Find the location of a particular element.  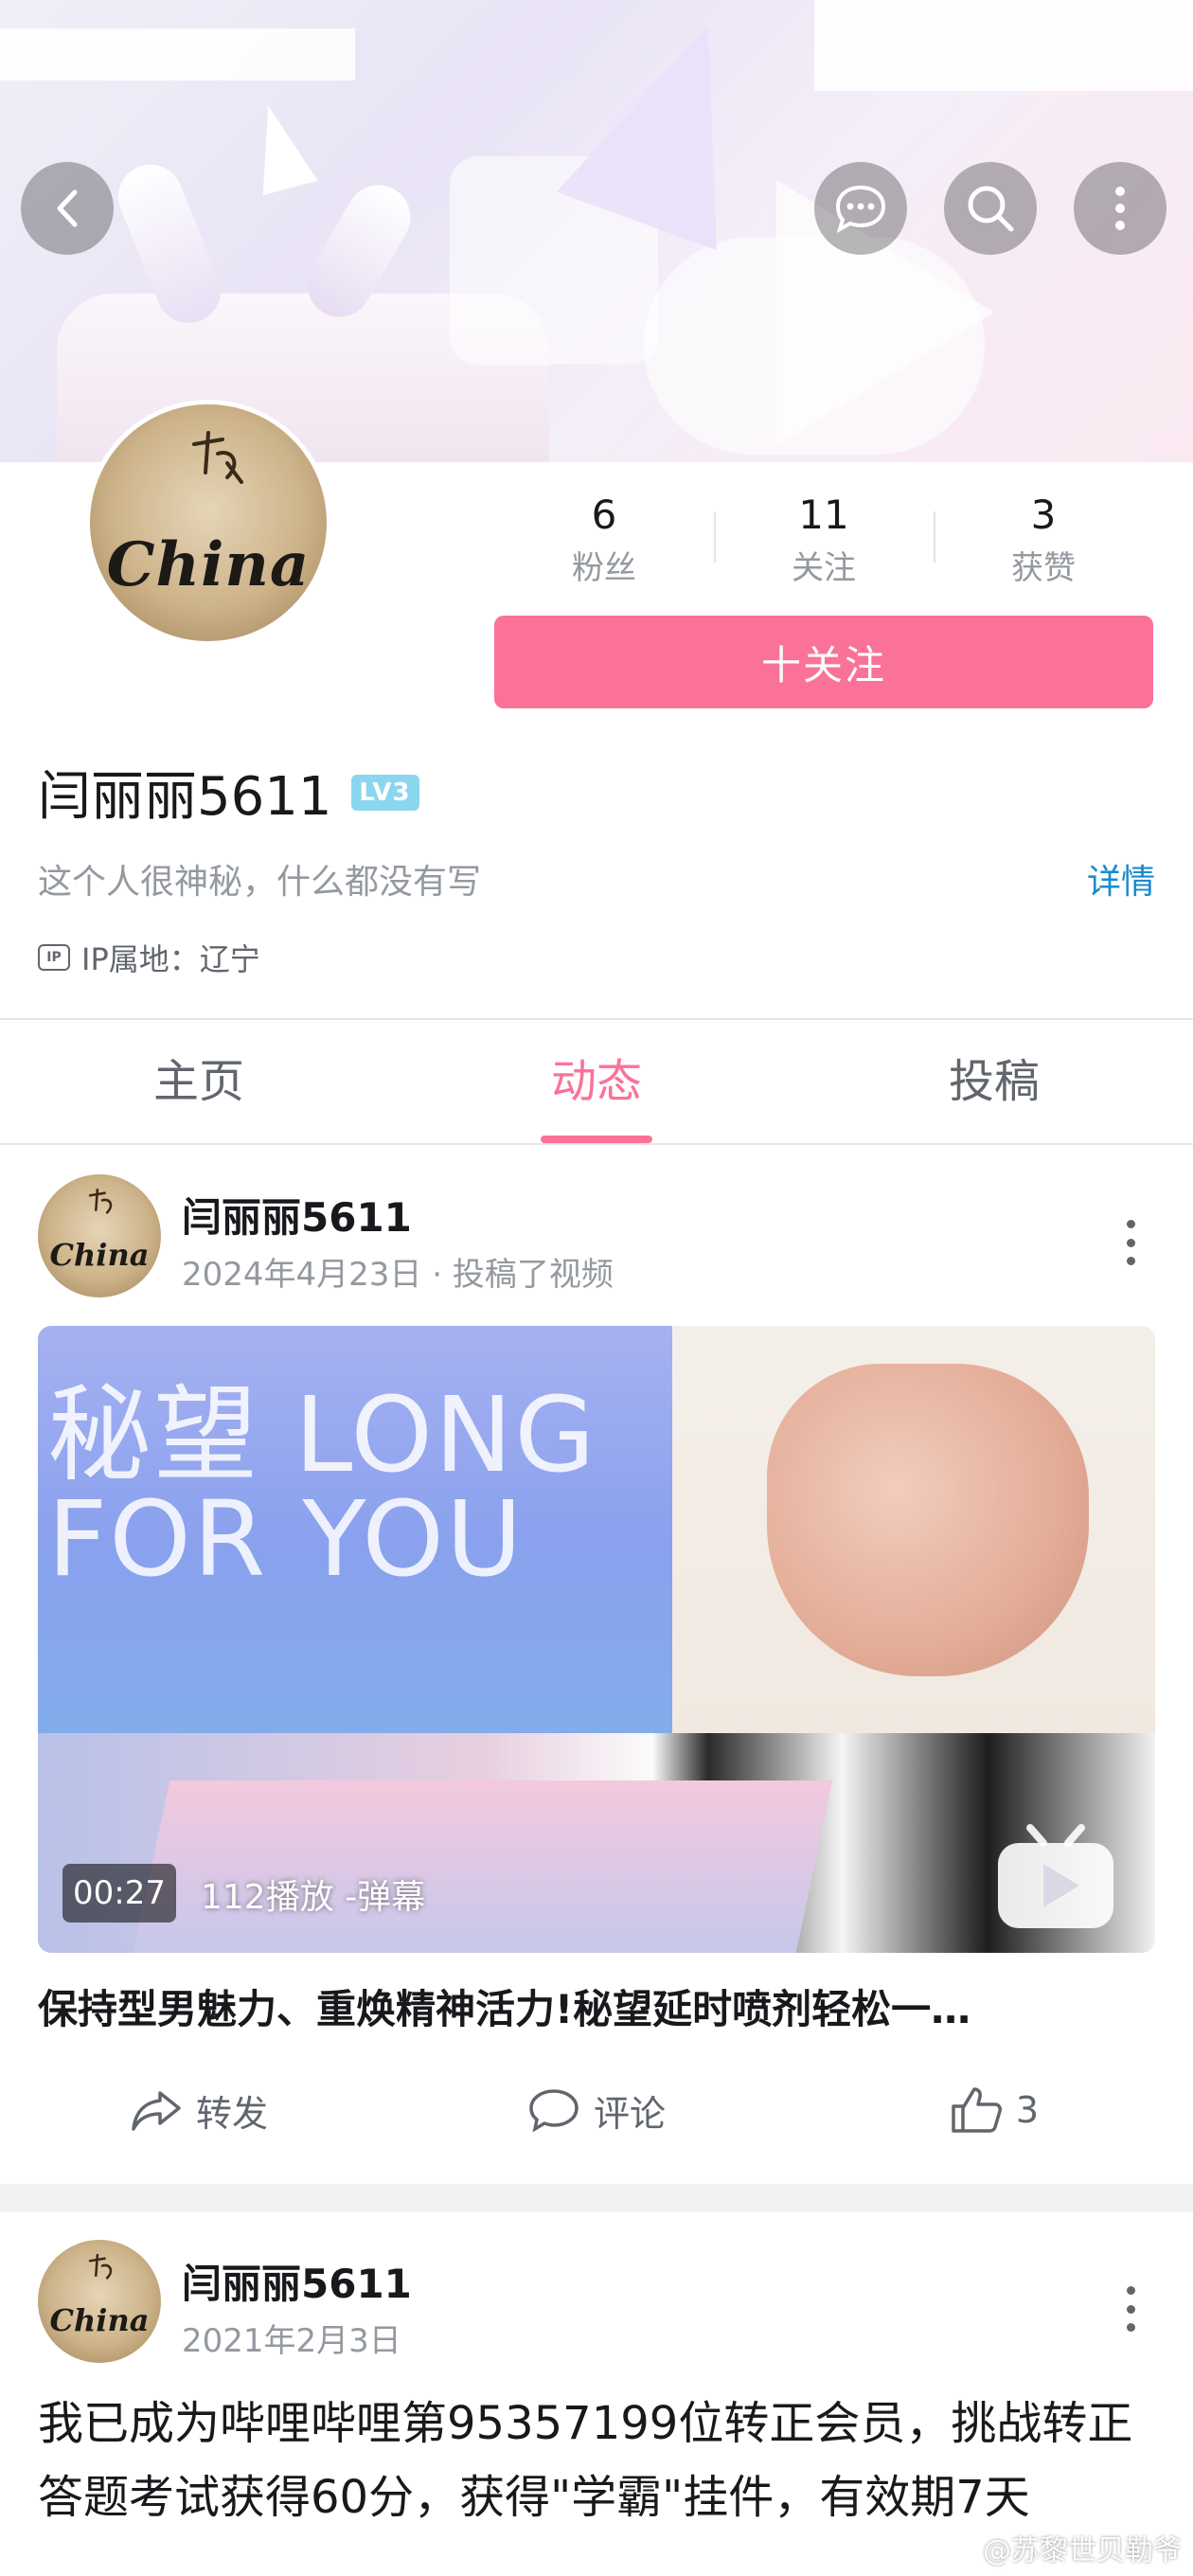

message-button is located at coordinates (860, 208).